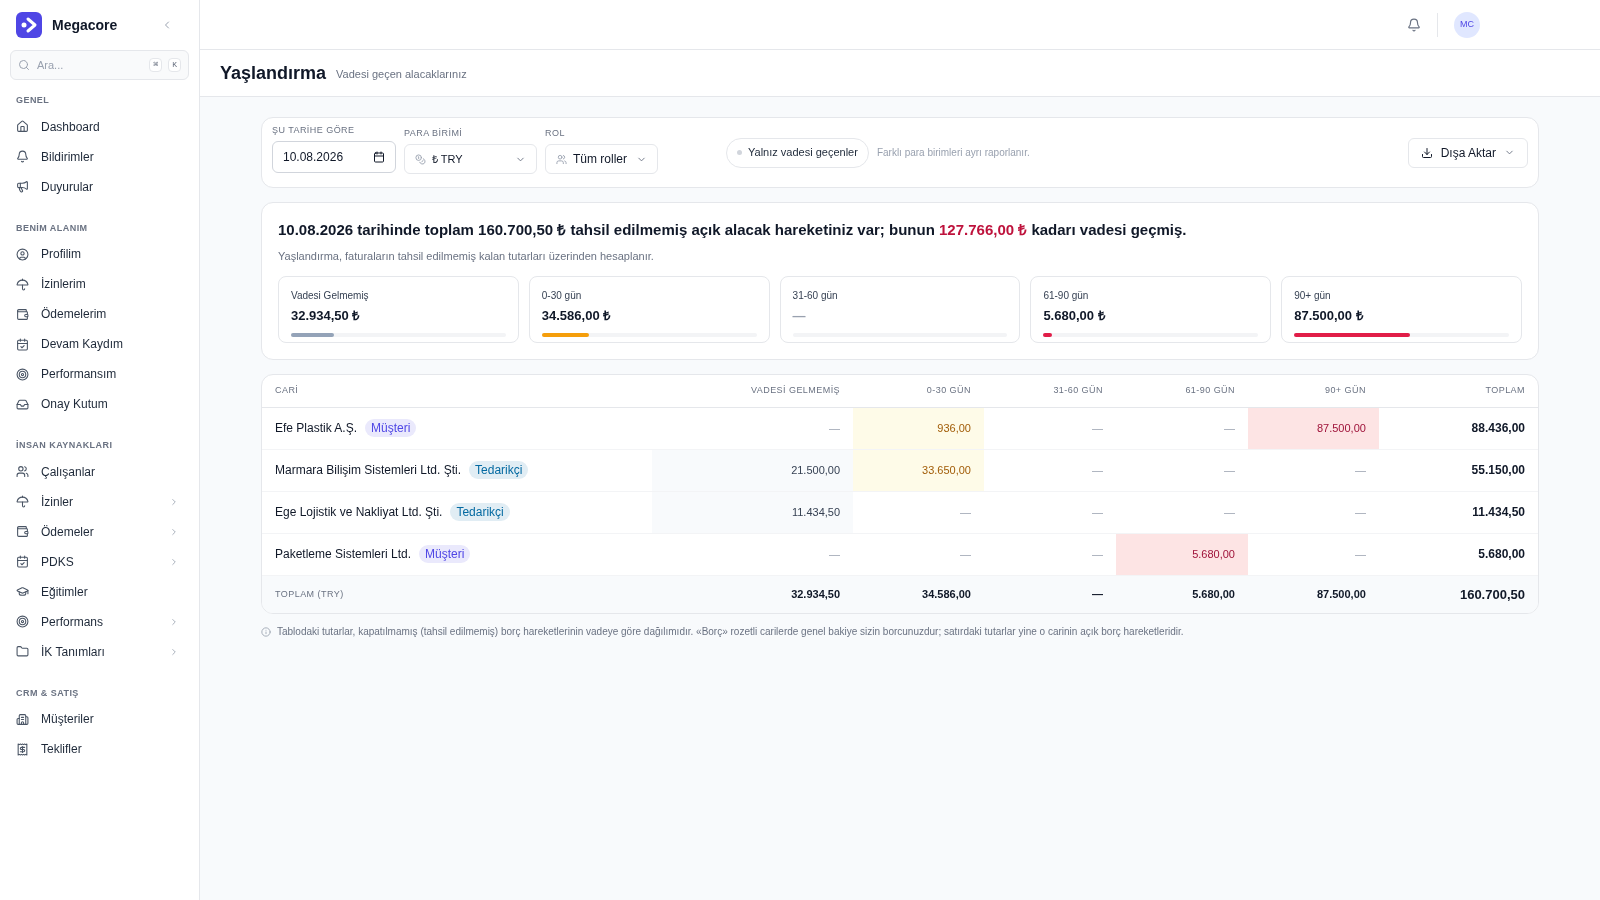  What do you see at coordinates (156, 65) in the screenshot?
I see `shortcut-key: ⌘` at bounding box center [156, 65].